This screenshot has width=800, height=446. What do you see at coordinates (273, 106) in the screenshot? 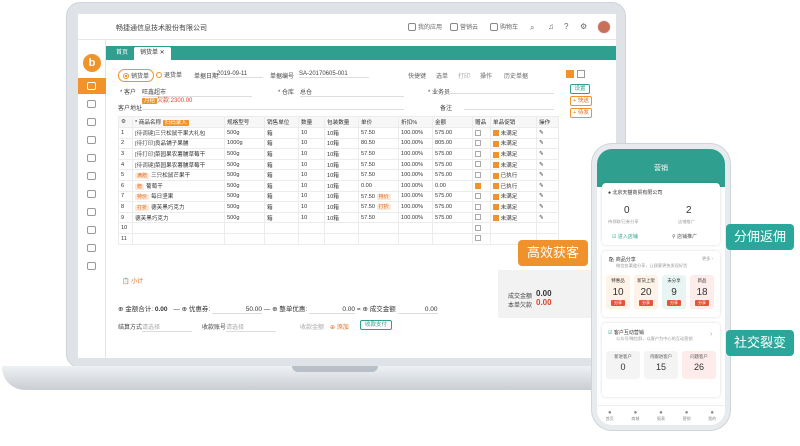
I see `address-field` at bounding box center [273, 106].